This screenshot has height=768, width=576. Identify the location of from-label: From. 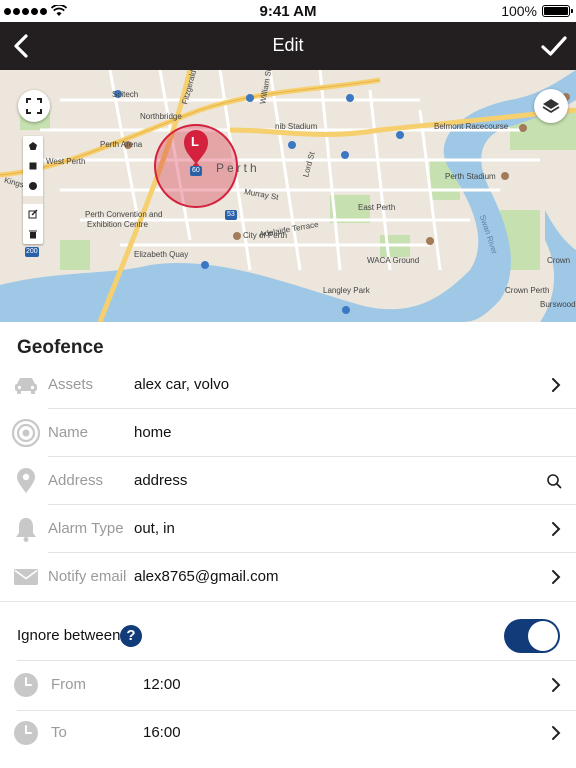
(68, 684).